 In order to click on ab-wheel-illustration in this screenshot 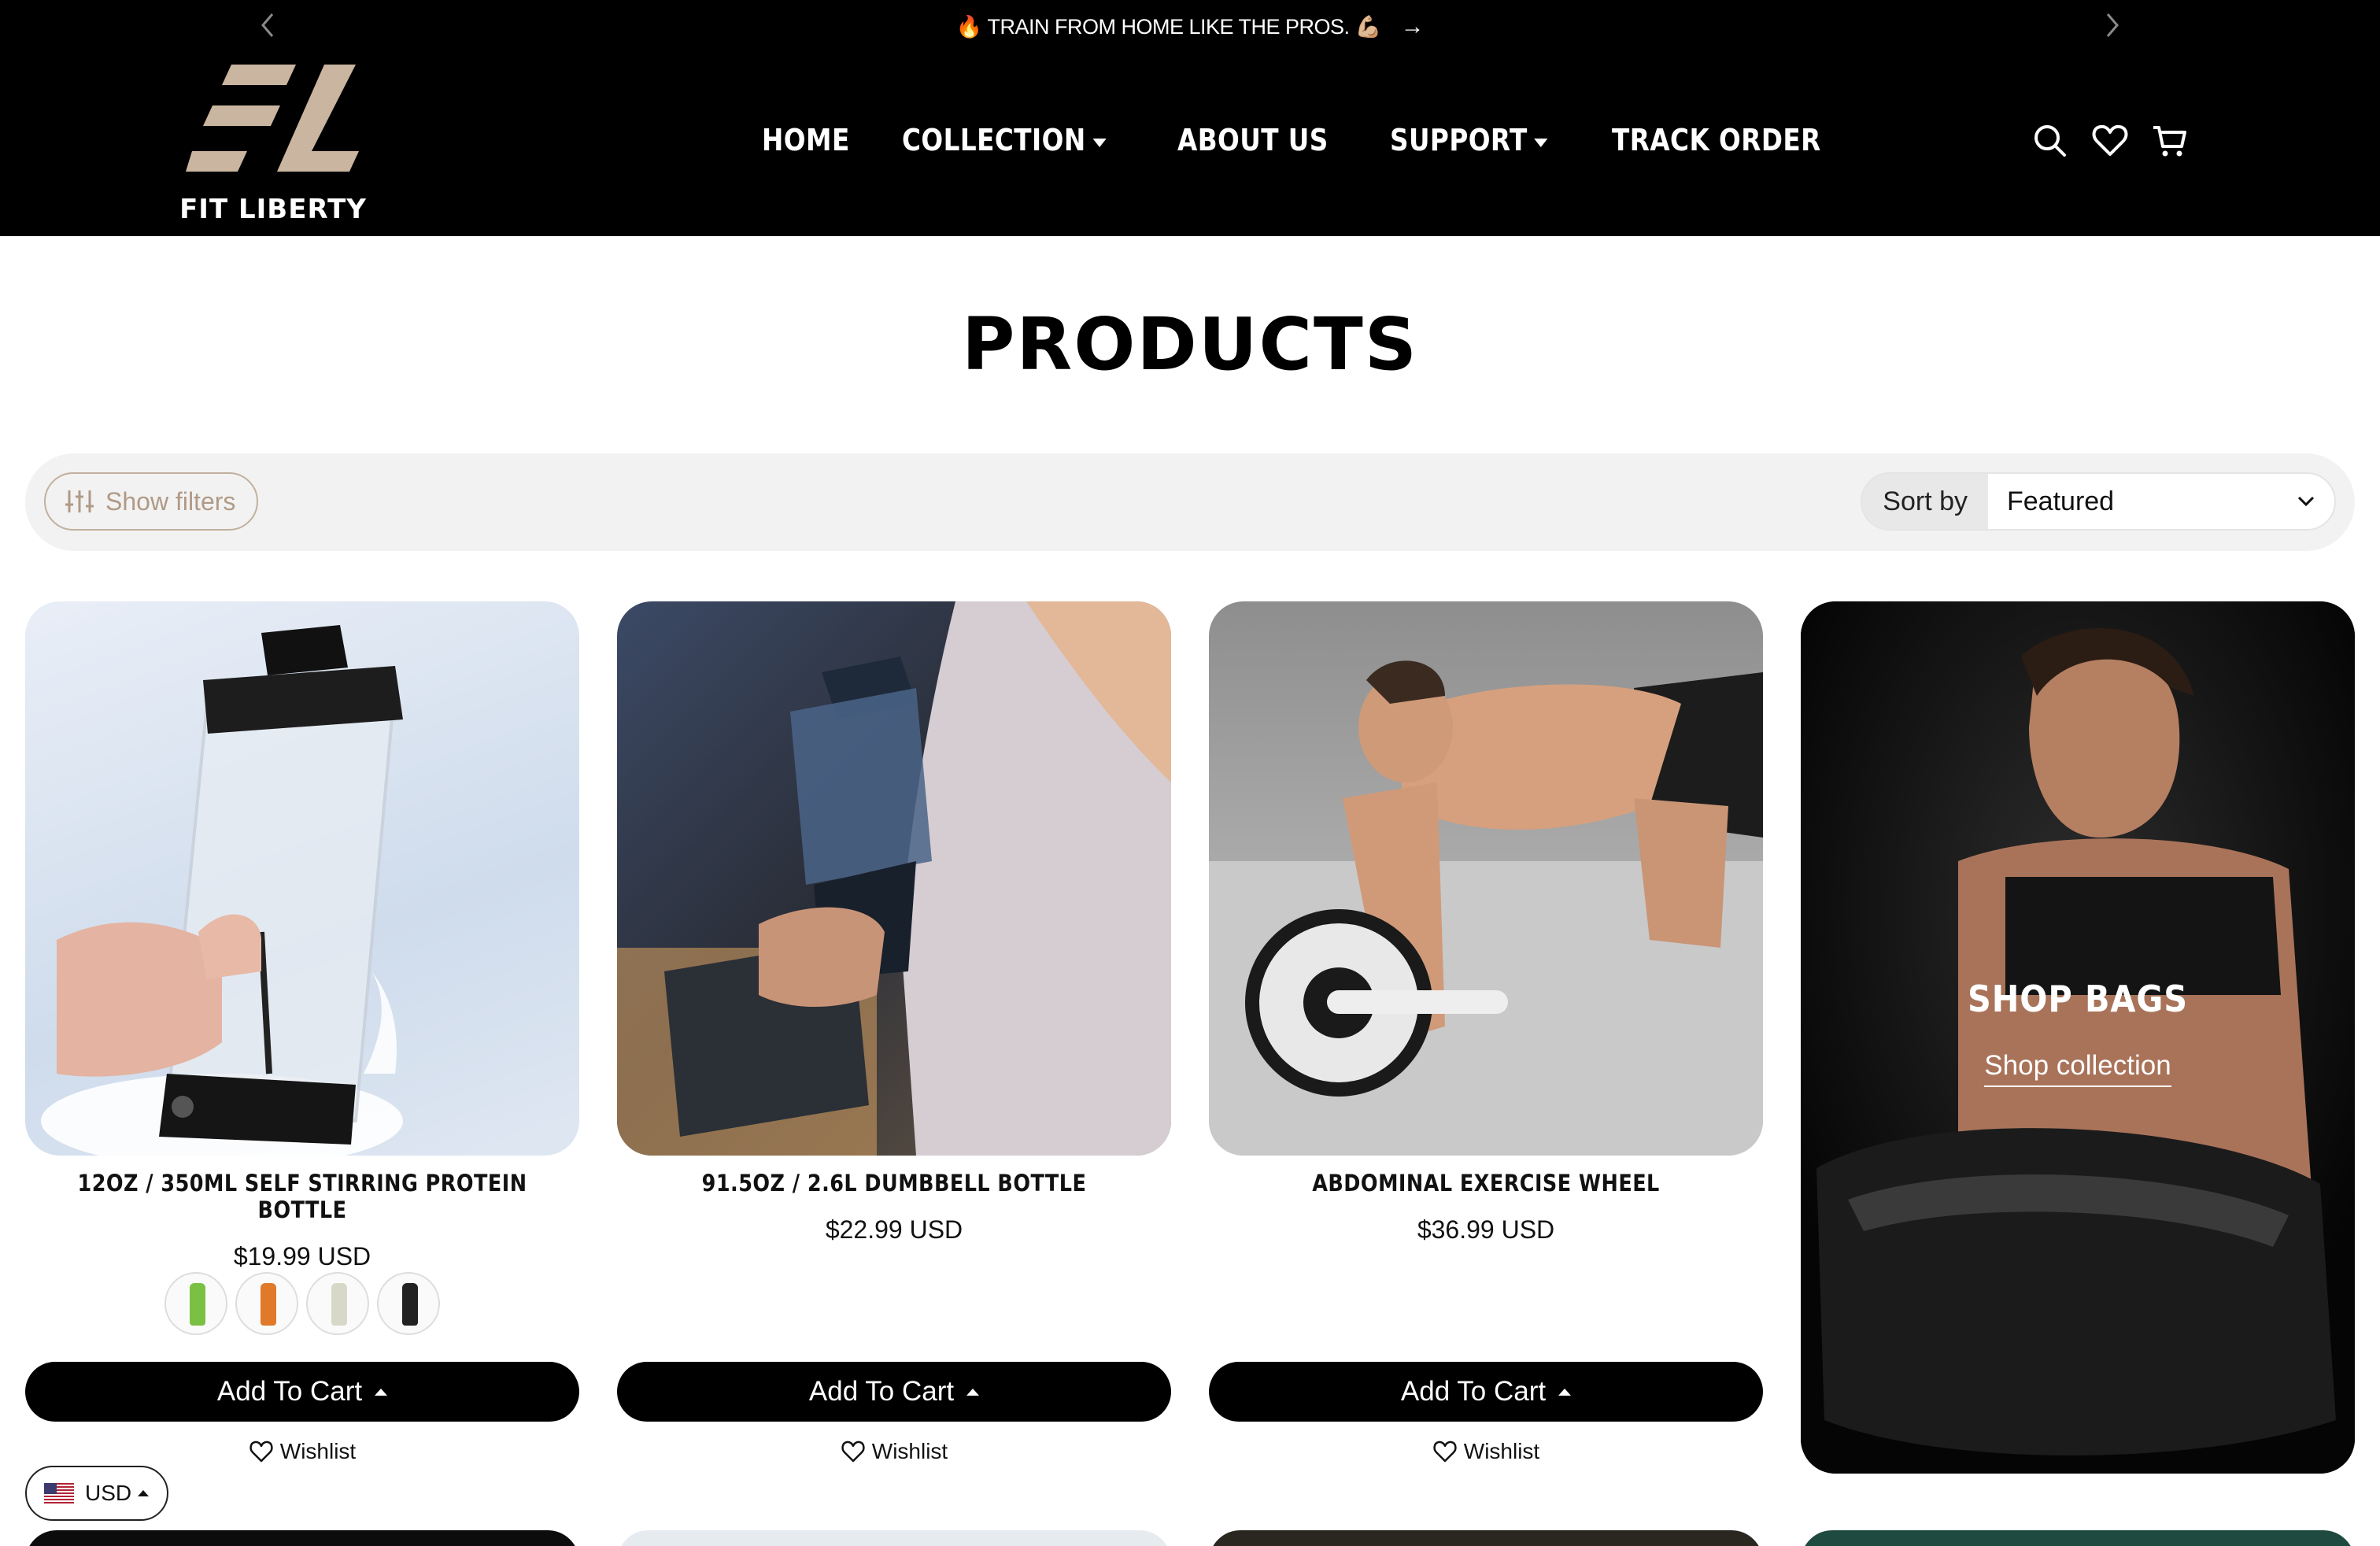, I will do `click(1486, 908)`.